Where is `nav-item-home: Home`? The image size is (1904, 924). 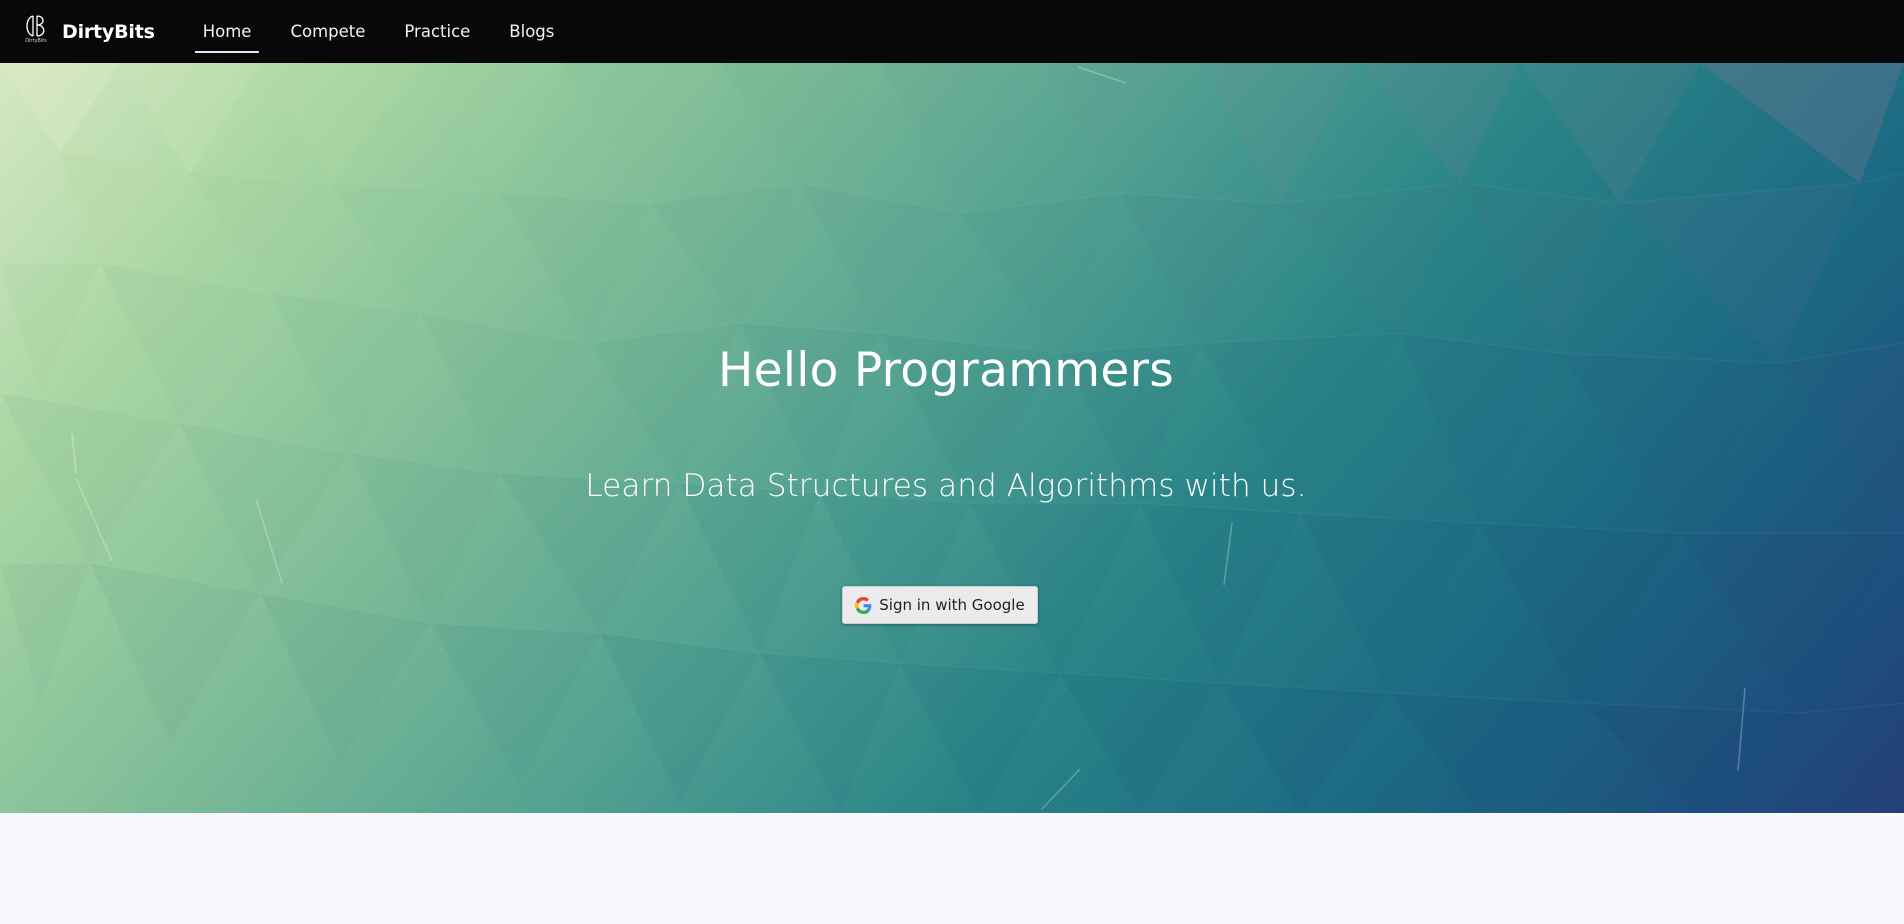 nav-item-home: Home is located at coordinates (227, 31).